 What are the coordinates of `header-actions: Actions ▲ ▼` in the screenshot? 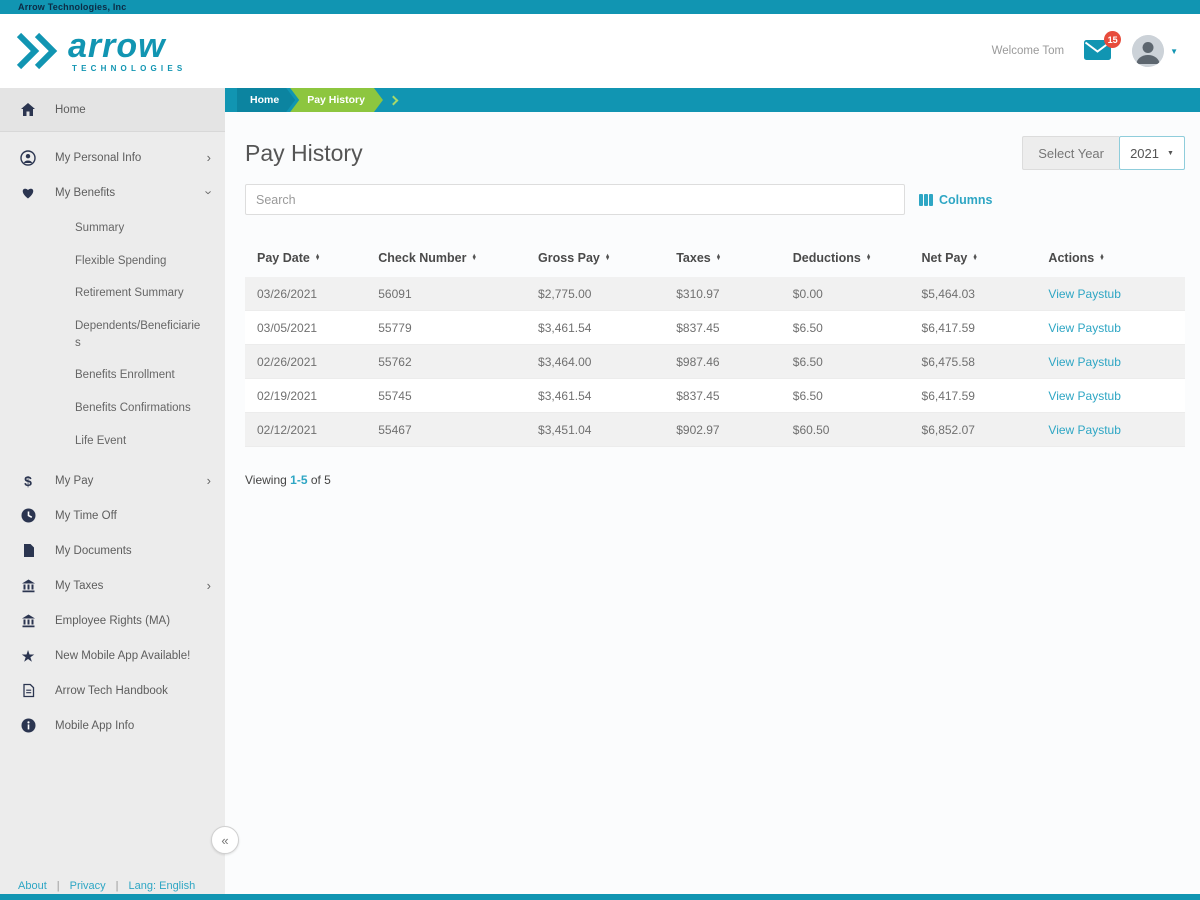 It's located at (1101, 258).